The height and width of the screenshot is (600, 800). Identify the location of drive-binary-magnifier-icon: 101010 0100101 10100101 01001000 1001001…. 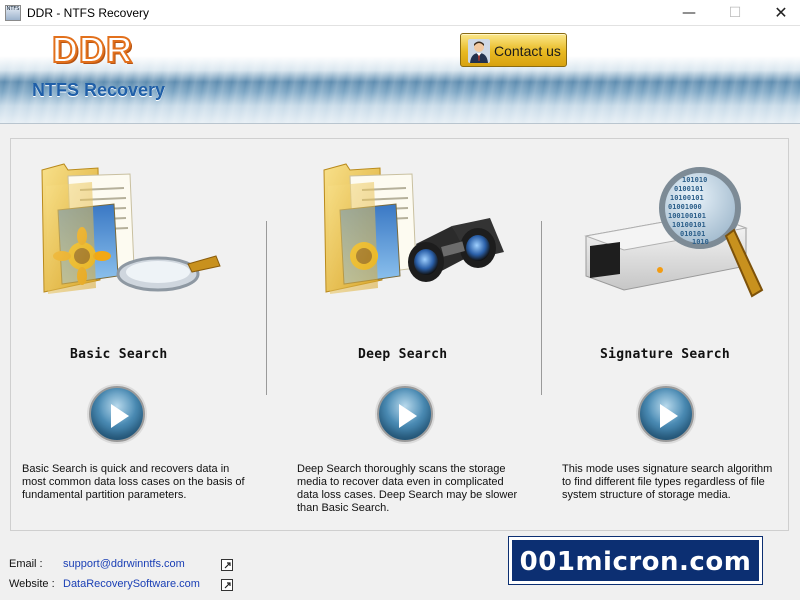
(674, 232).